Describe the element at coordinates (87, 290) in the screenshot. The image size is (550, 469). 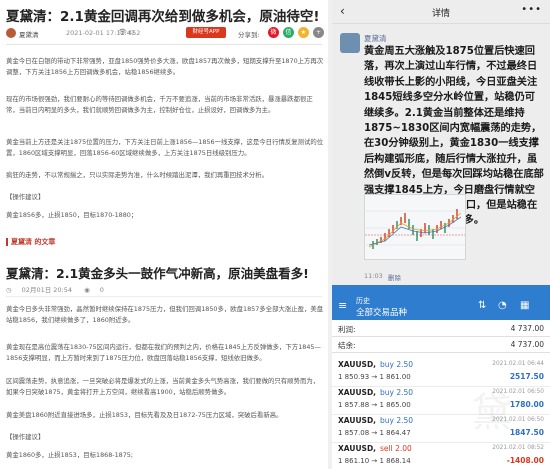
I see `eye-icon: ◉` at that location.